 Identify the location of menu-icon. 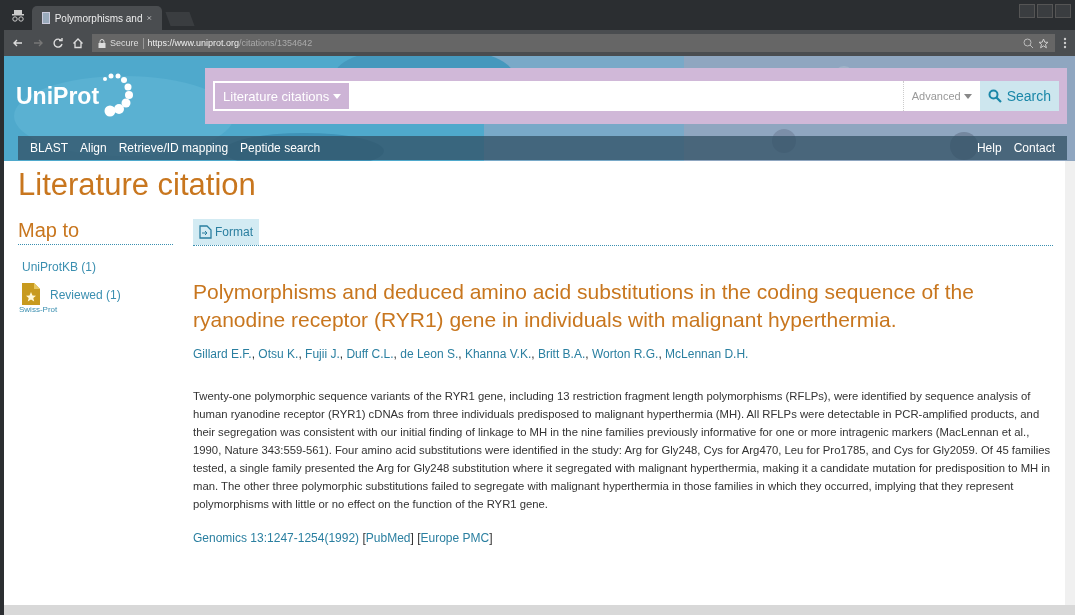
(1065, 43).